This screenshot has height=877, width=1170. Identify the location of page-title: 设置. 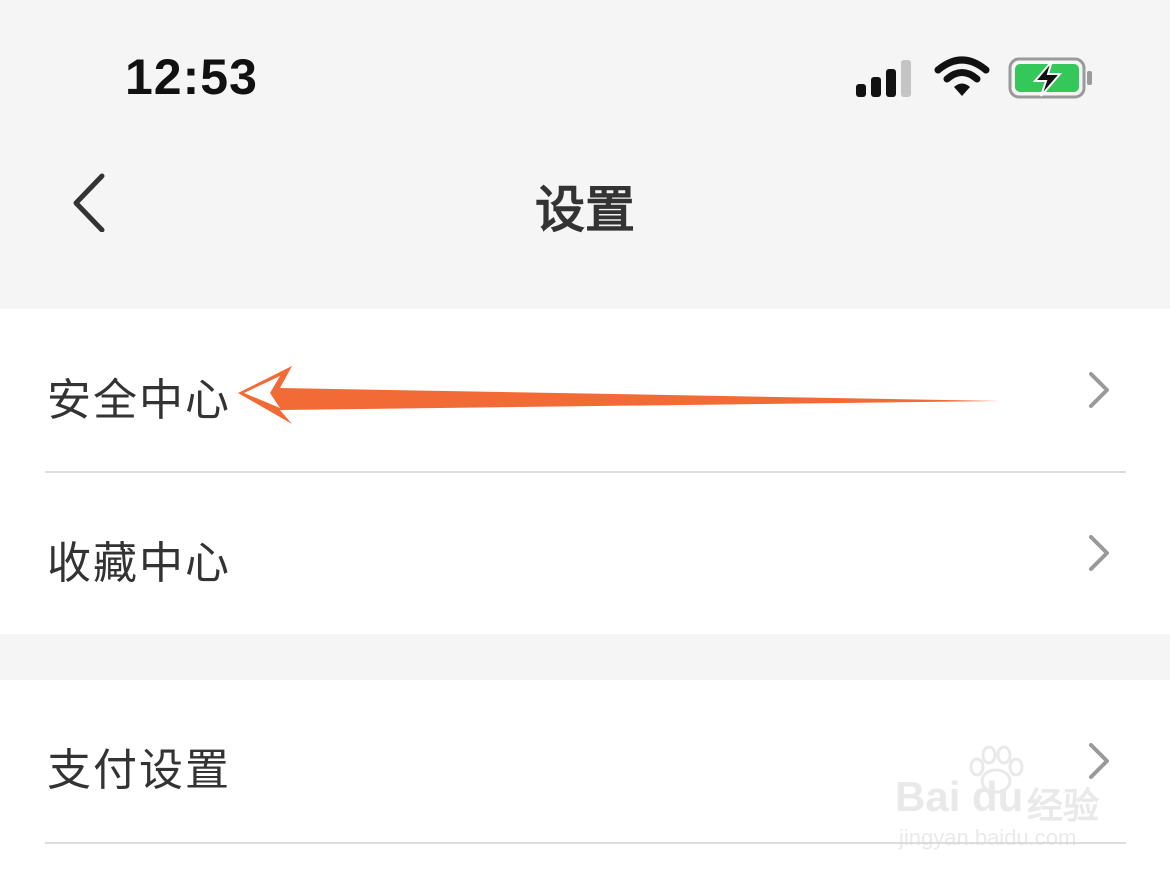
(585, 210).